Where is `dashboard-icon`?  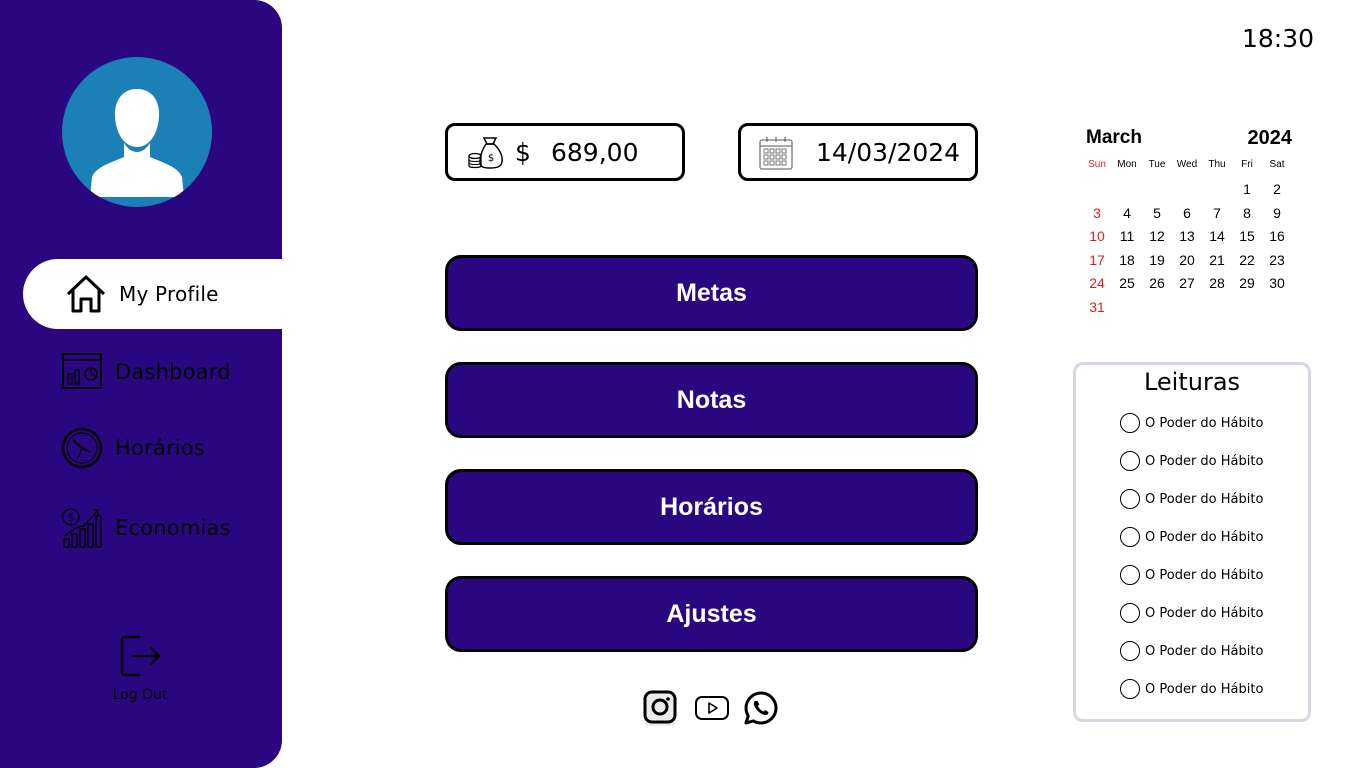
dashboard-icon is located at coordinates (82, 371).